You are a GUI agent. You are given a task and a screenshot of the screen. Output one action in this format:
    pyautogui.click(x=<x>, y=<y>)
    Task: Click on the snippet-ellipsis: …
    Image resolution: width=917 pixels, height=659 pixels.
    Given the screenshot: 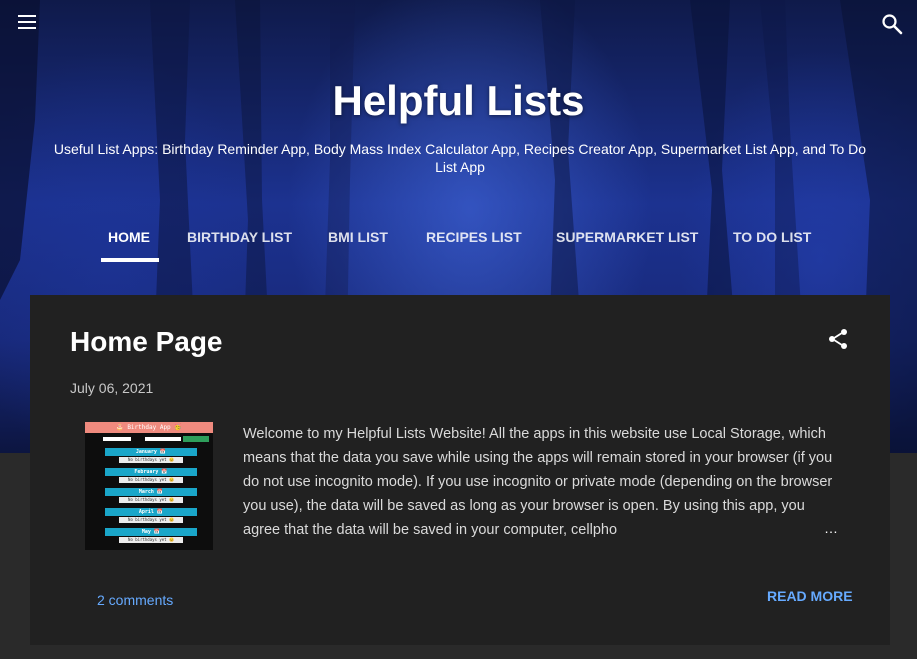 What is the action you would take?
    pyautogui.click(x=831, y=528)
    